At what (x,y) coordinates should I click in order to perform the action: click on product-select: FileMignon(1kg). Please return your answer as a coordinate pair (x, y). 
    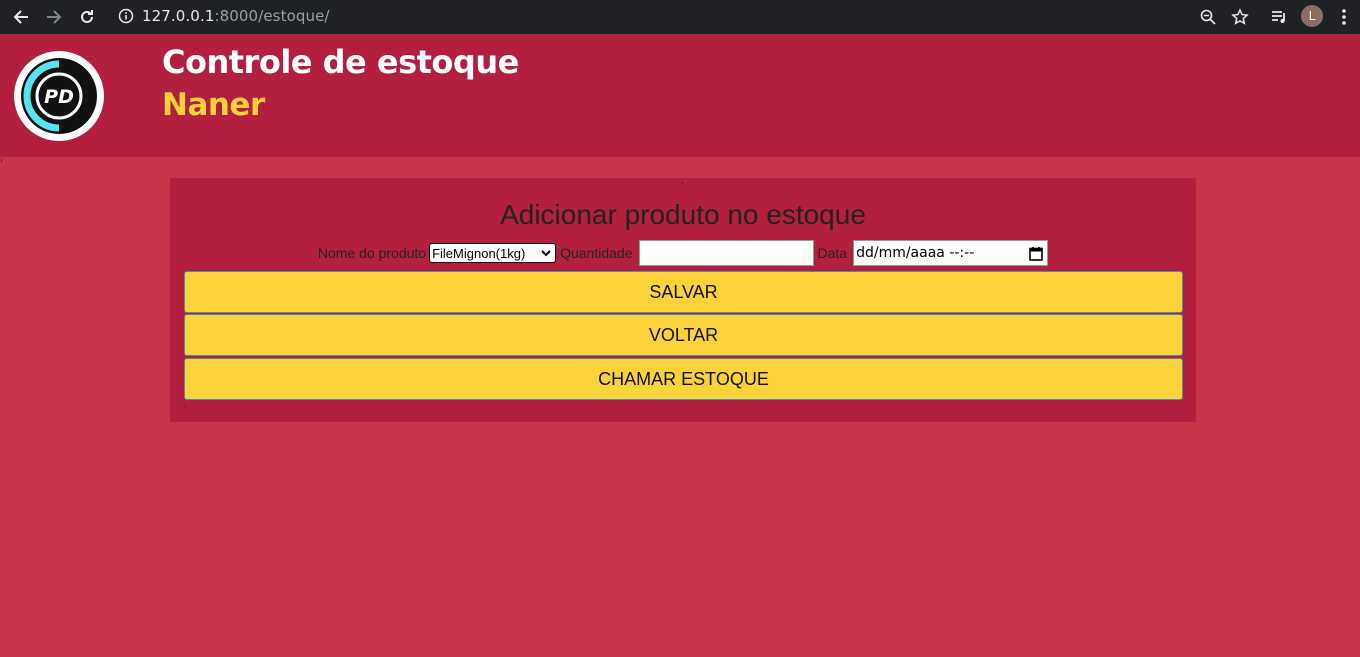
    Looking at the image, I should click on (493, 253).